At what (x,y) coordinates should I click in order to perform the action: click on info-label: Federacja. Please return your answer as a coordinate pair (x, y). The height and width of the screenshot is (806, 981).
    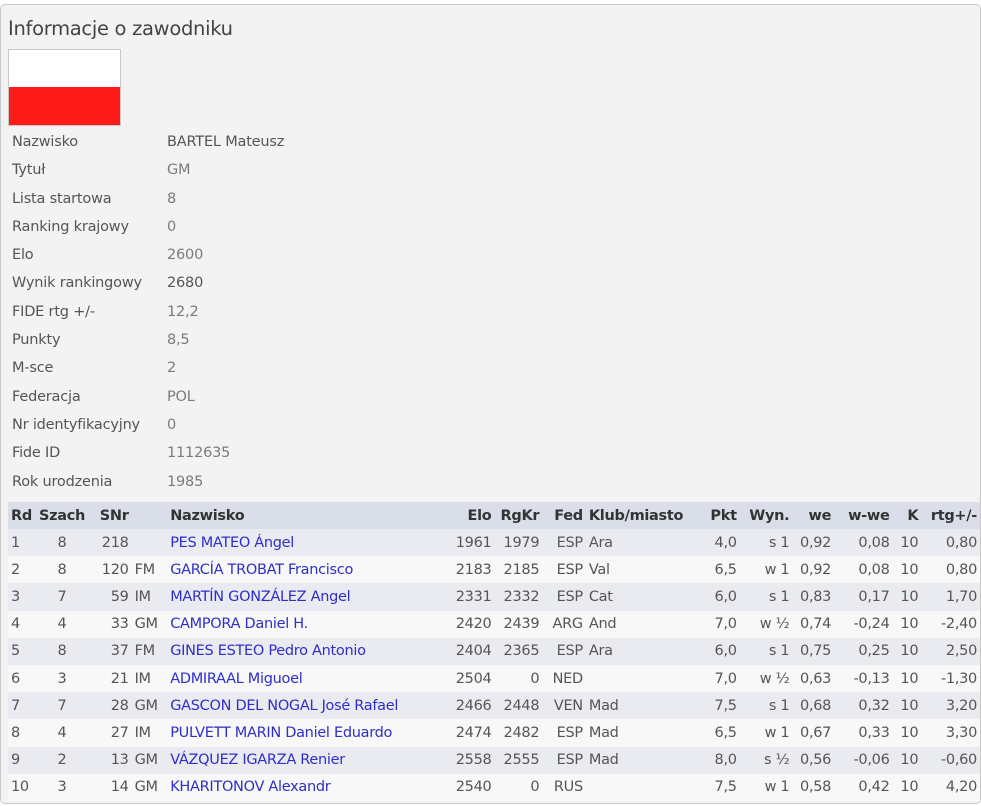
    Looking at the image, I should click on (46, 396).